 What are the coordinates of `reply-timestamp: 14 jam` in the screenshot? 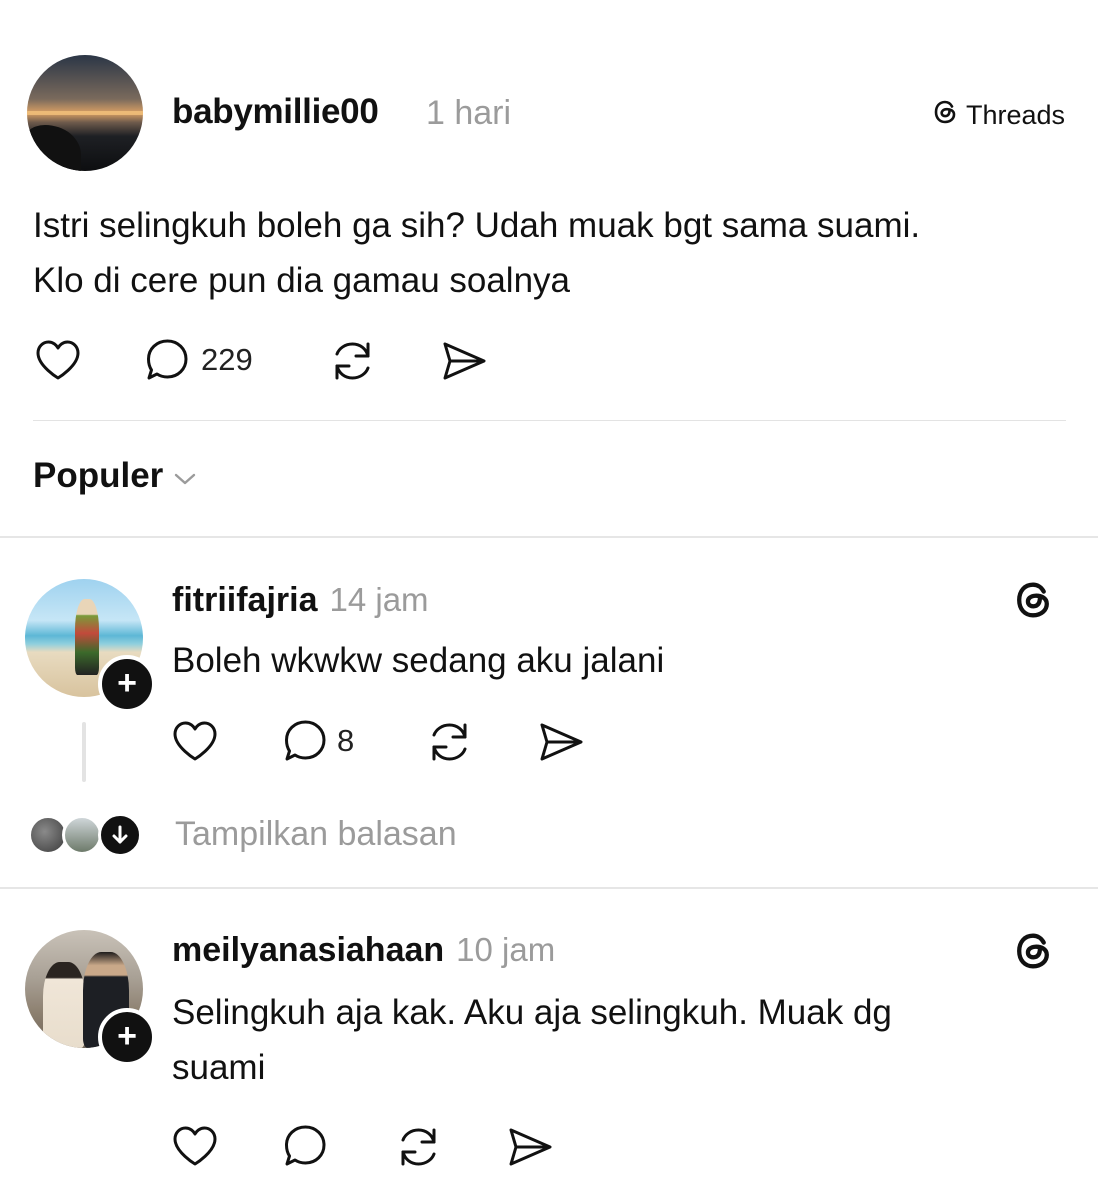 It's located at (379, 599).